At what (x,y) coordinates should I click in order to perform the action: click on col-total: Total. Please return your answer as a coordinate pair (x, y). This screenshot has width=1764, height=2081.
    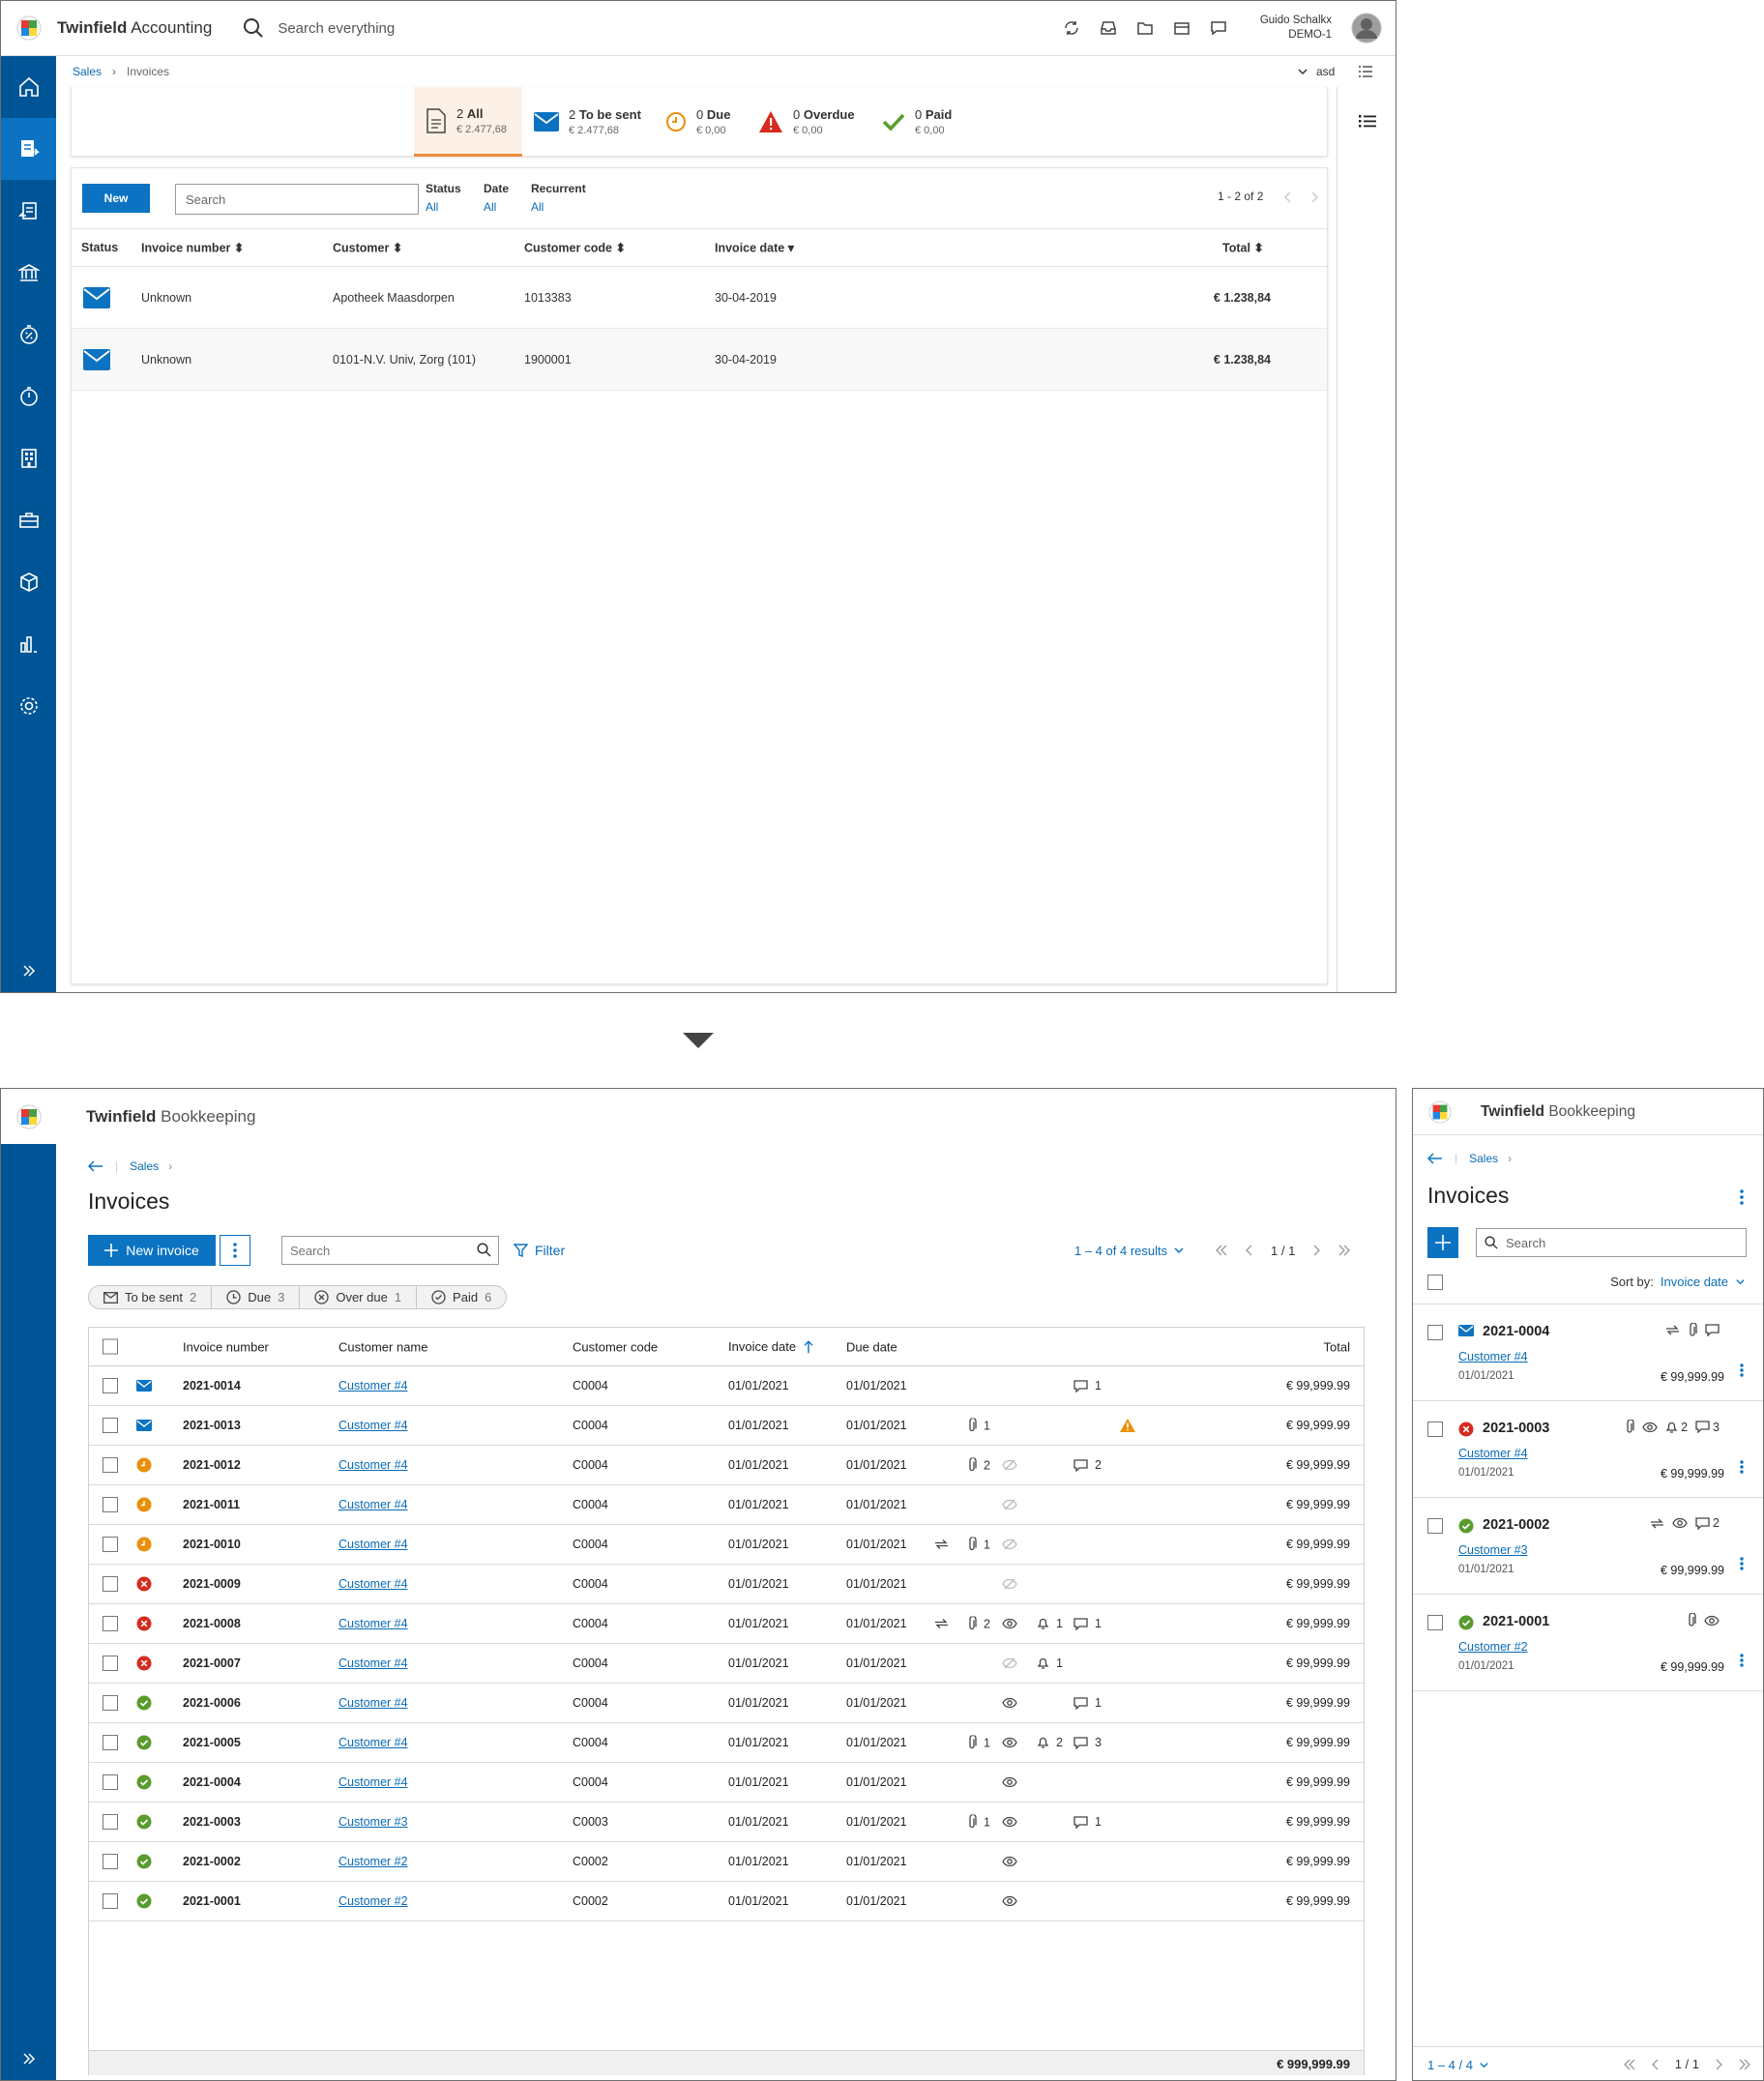
    Looking at the image, I should click on (1337, 1346).